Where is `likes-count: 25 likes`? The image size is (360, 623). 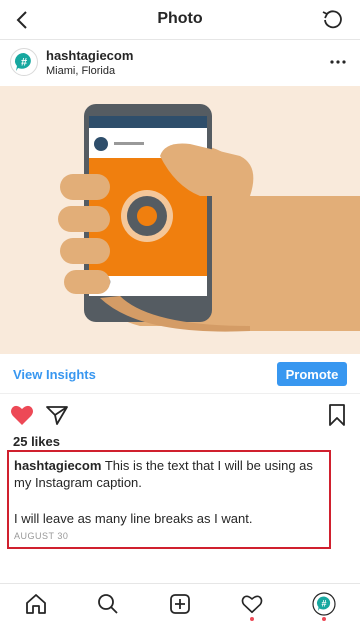
likes-count: 25 likes is located at coordinates (36, 441).